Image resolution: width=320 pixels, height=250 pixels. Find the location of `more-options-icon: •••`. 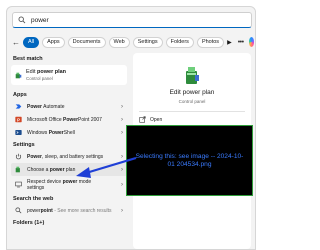

more-options-icon: ••• is located at coordinates (241, 42).